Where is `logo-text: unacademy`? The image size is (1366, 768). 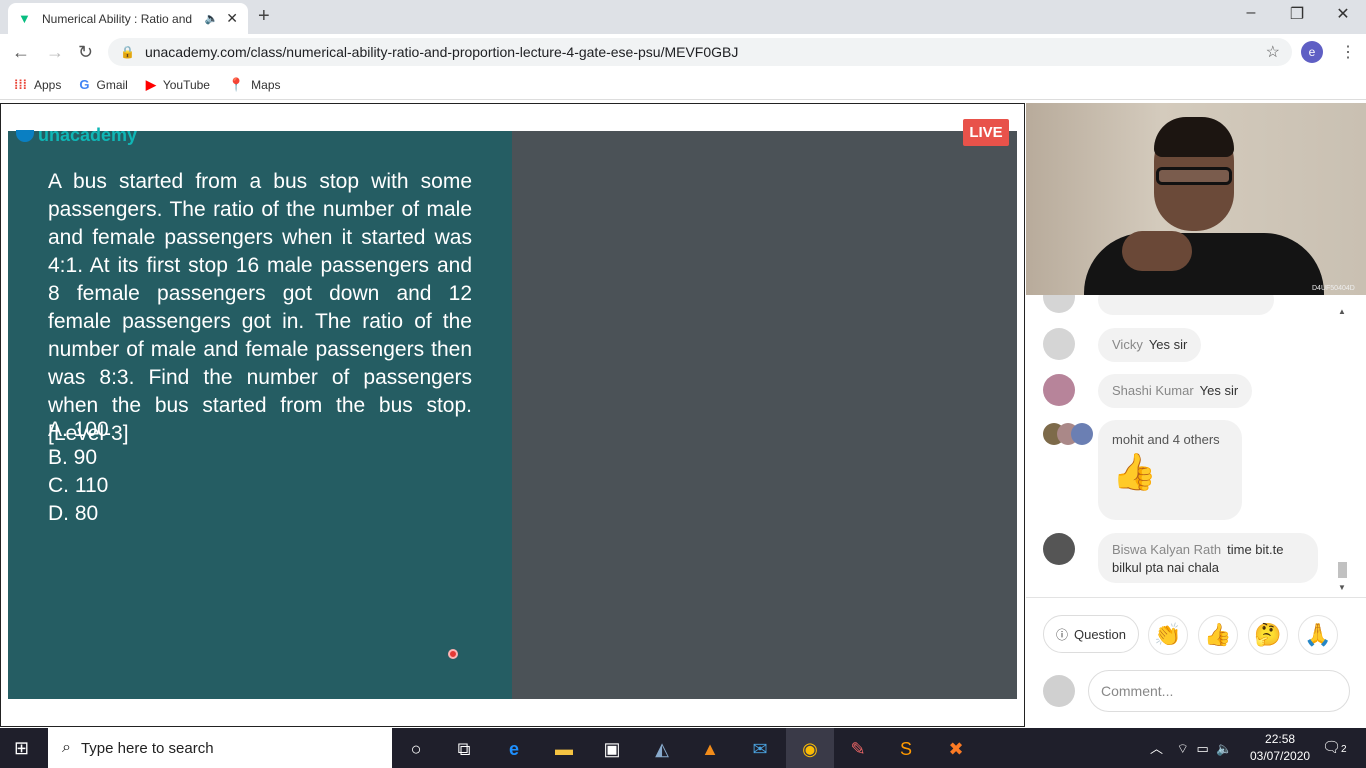
logo-text: unacademy is located at coordinates (88, 135).